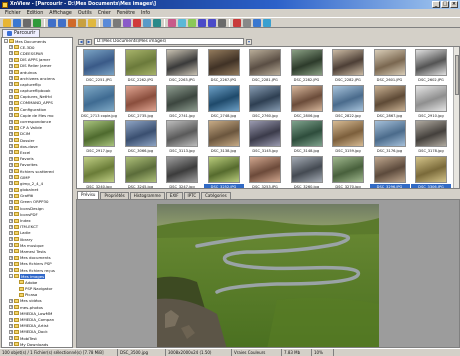  Describe the element at coordinates (89, 41) in the screenshot. I see `forward-icon: ▶` at that location.